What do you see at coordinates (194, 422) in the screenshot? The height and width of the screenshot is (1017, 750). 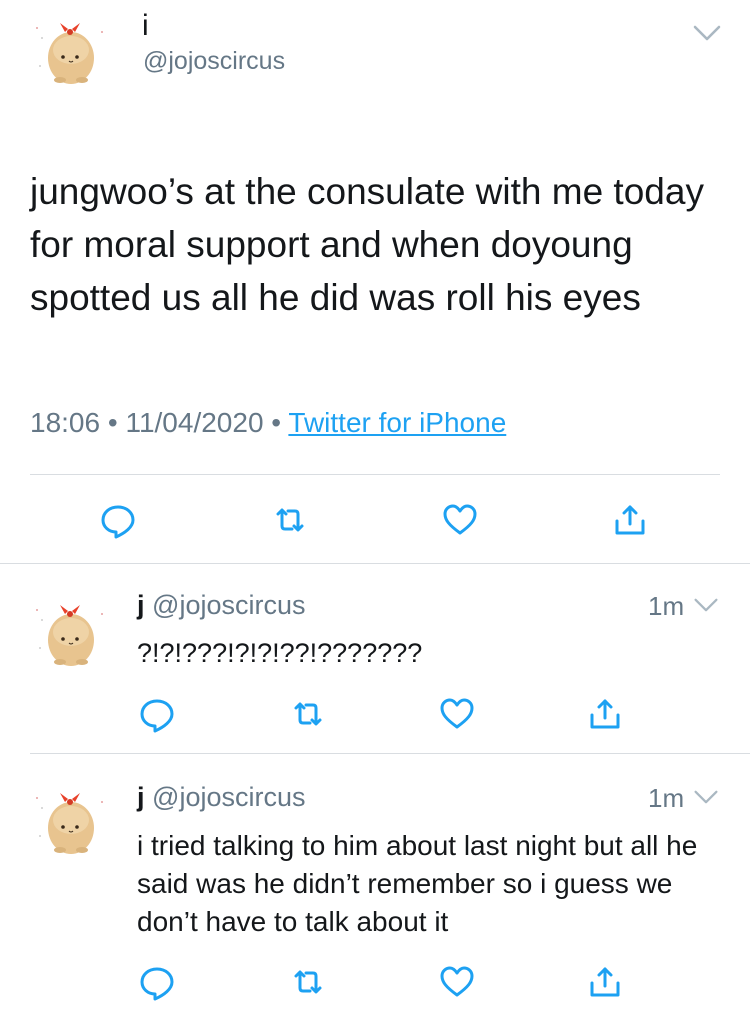 I see `tweet-date: 11/04/2020` at bounding box center [194, 422].